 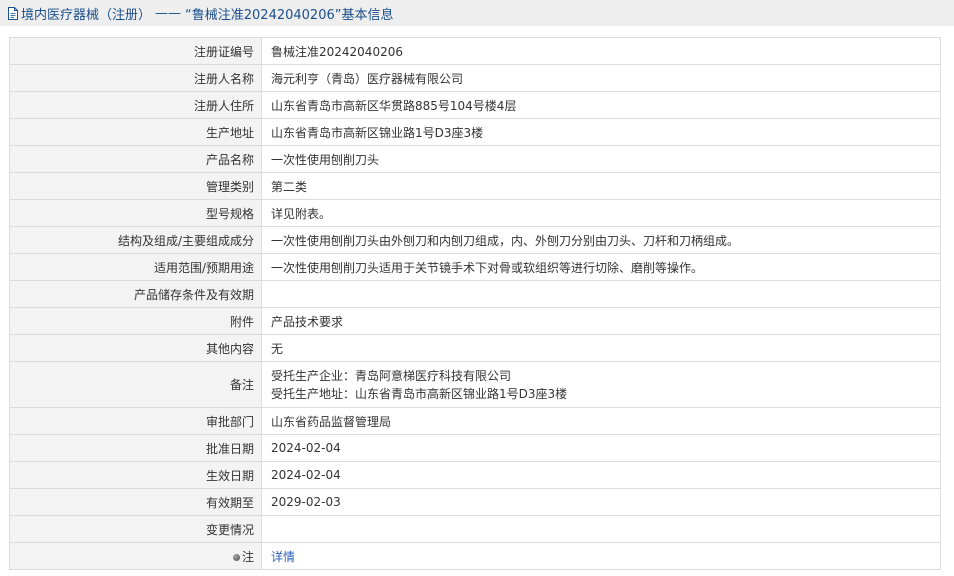 What do you see at coordinates (135, 348) in the screenshot?
I see `row-label: 其他内容` at bounding box center [135, 348].